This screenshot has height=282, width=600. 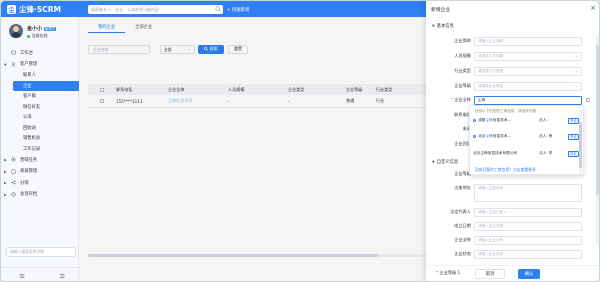 I want to click on field-industry: 行业类型 请选择行业类型, so click(x=512, y=72).